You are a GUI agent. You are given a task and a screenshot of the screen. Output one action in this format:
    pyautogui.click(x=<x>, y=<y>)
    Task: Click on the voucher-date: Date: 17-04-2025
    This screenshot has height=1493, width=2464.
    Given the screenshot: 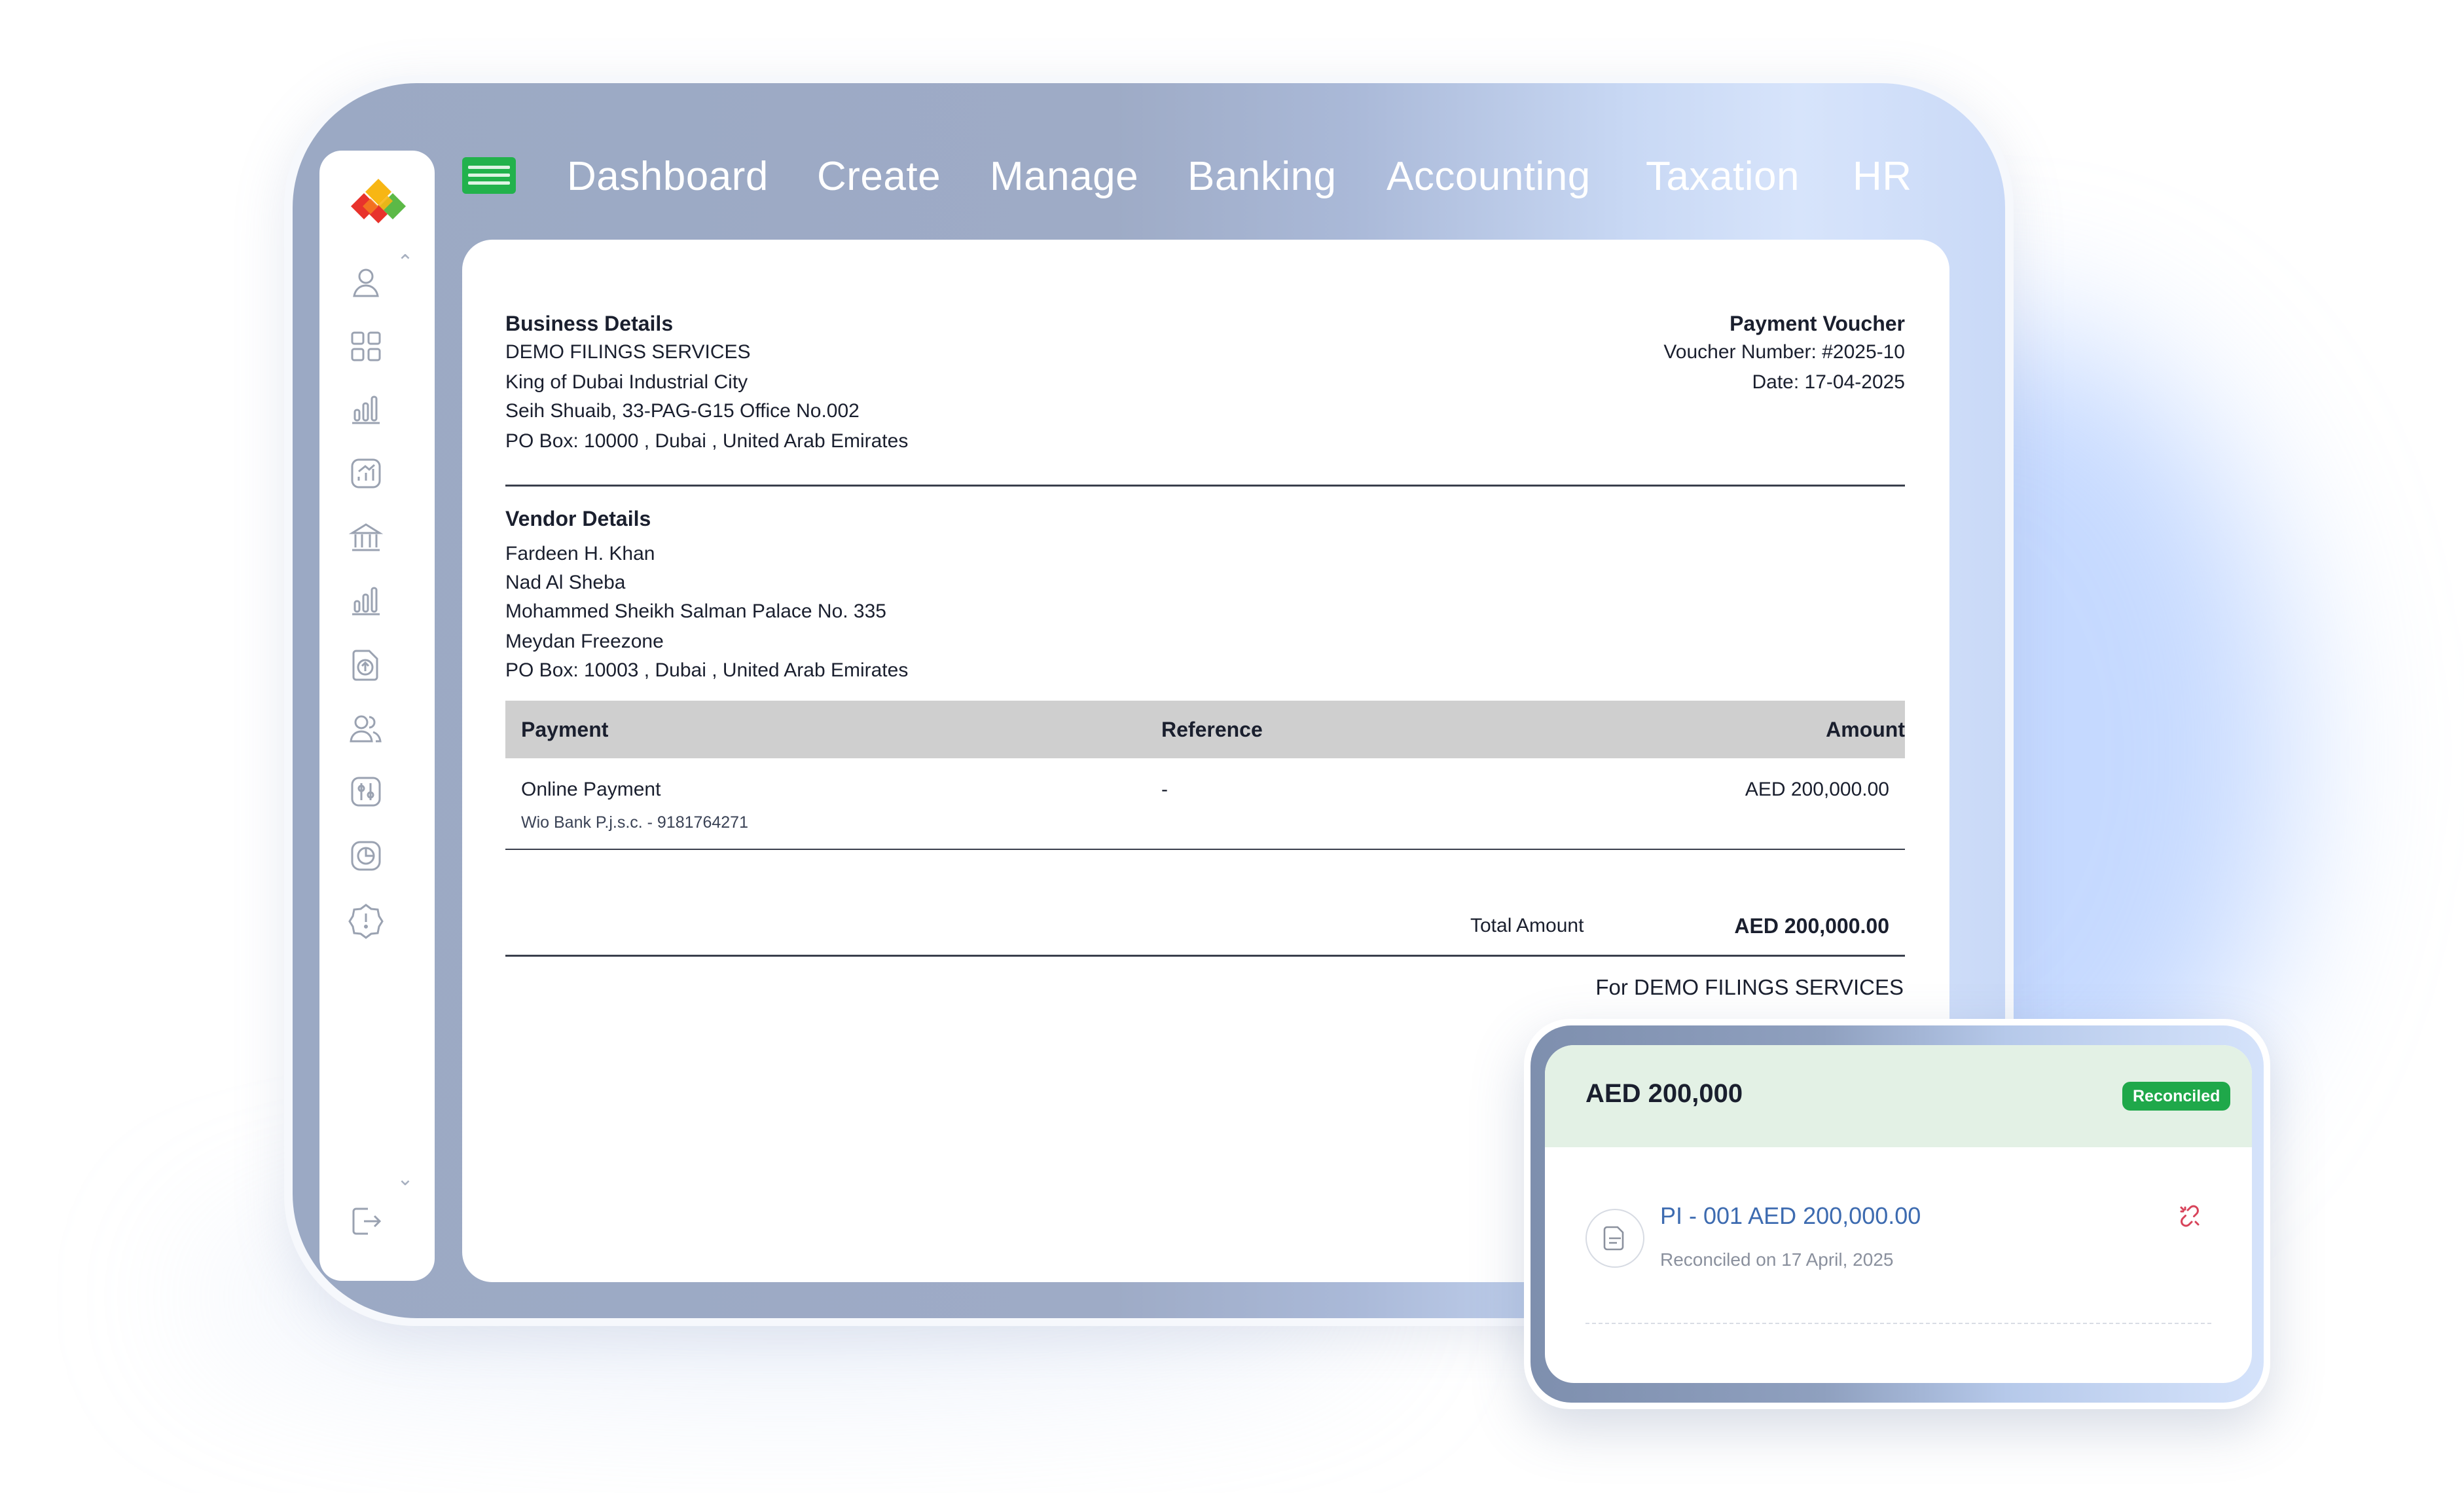 What is the action you would take?
    pyautogui.click(x=1829, y=382)
    